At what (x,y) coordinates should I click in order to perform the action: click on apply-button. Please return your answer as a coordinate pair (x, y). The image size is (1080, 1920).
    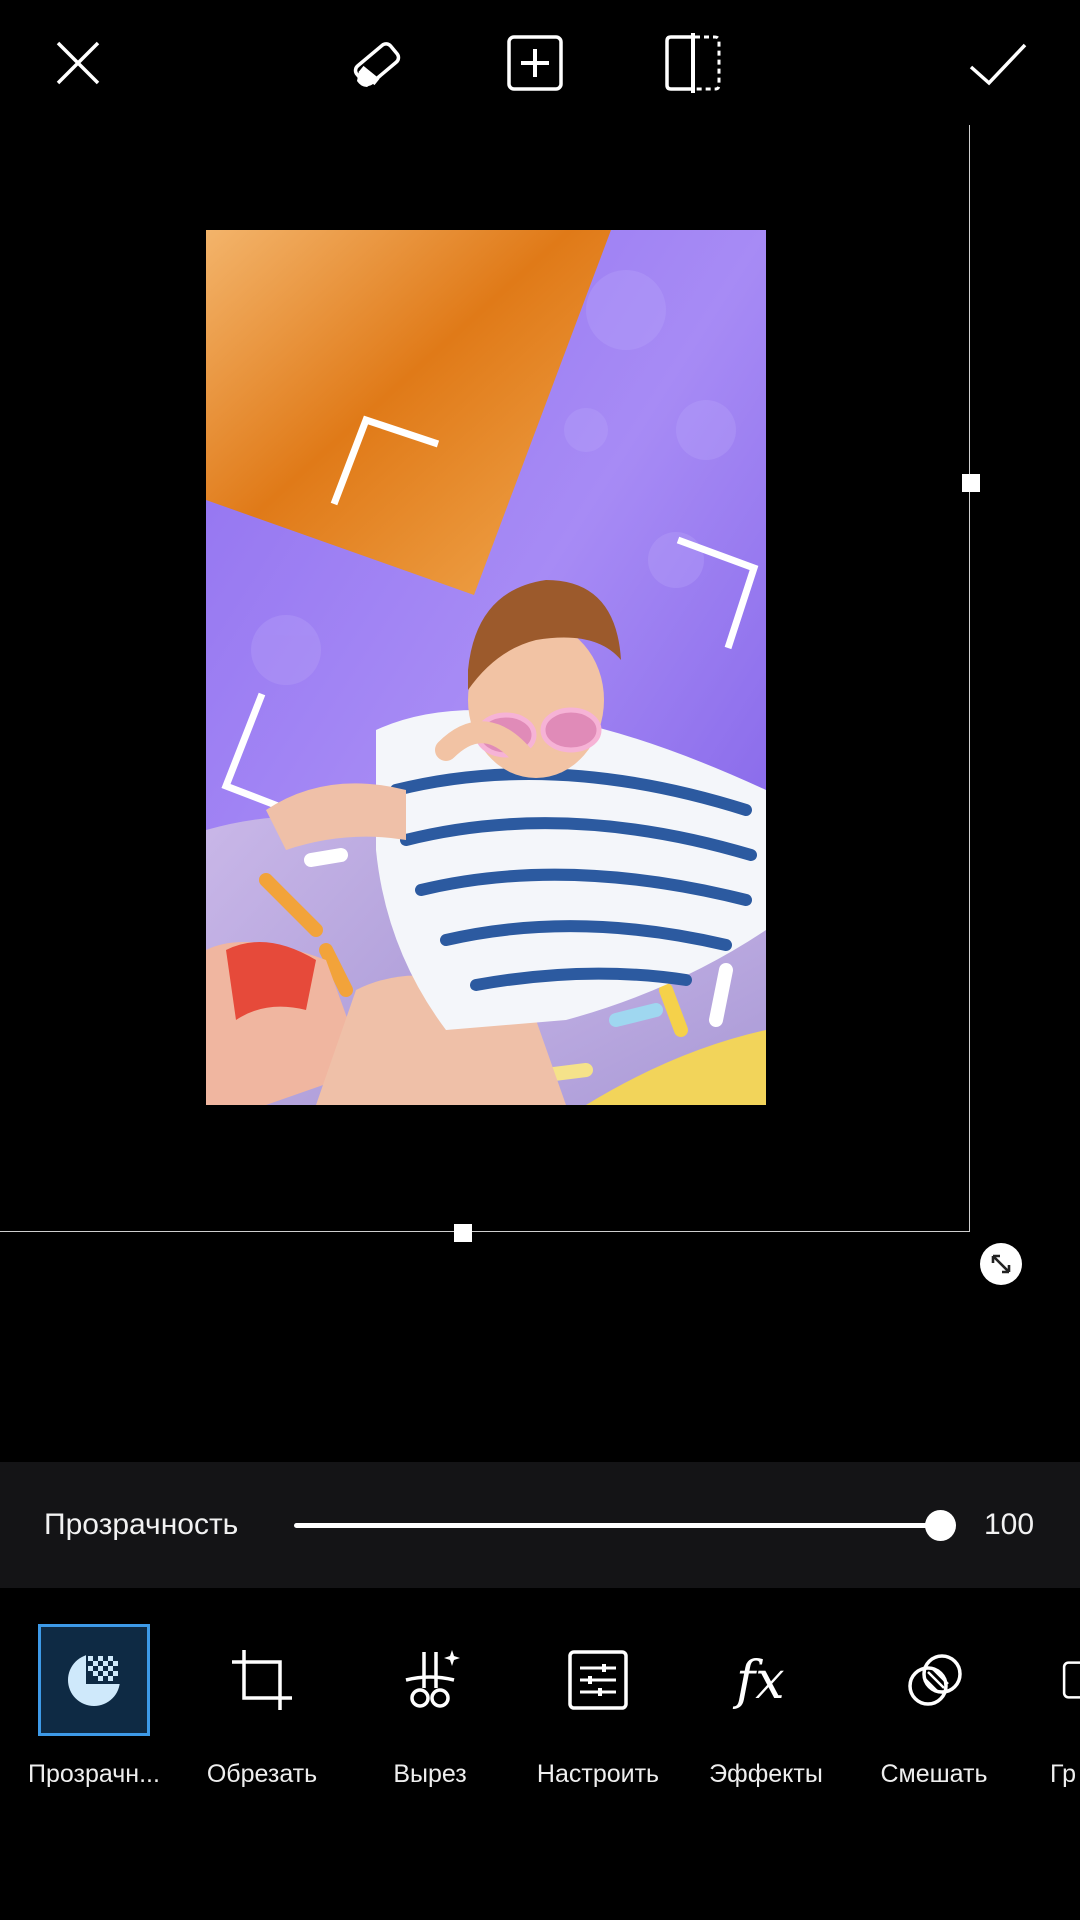
    Looking at the image, I should click on (997, 63).